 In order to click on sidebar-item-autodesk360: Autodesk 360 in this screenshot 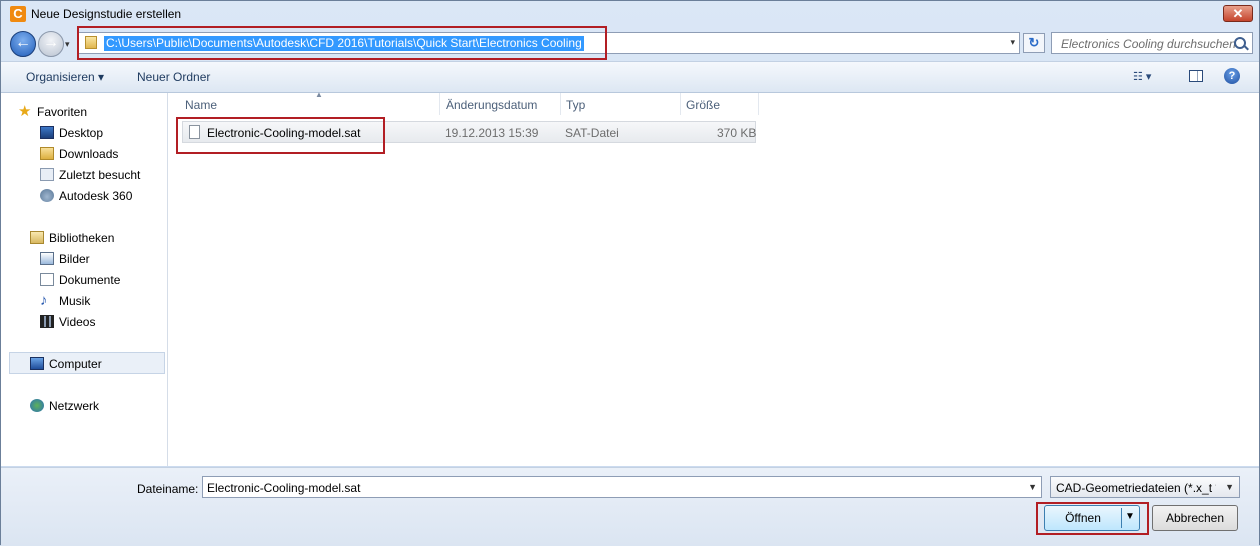, I will do `click(86, 196)`.